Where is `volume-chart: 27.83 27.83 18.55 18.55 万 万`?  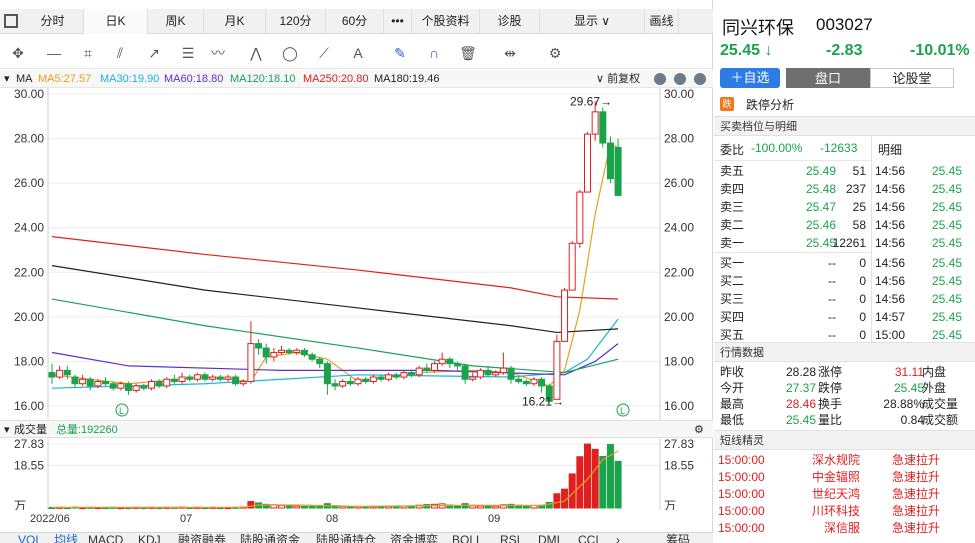
volume-chart: 27.83 27.83 18.55 18.55 万 万 is located at coordinates (356, 474).